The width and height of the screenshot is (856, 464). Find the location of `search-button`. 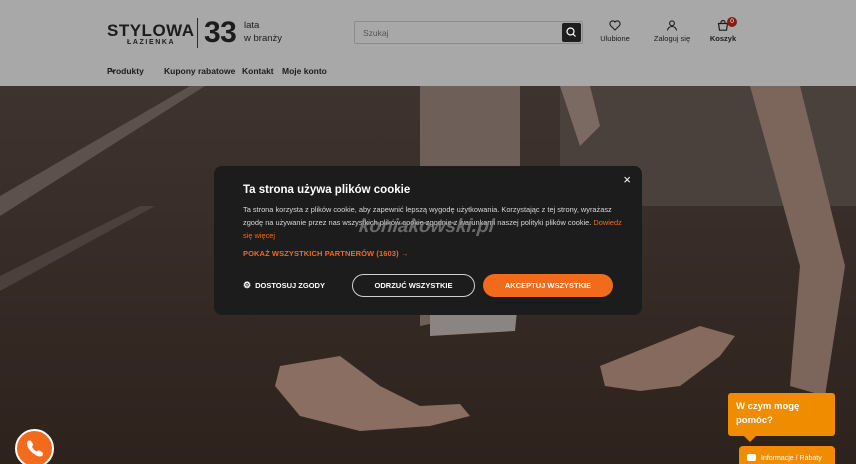

search-button is located at coordinates (571, 32).